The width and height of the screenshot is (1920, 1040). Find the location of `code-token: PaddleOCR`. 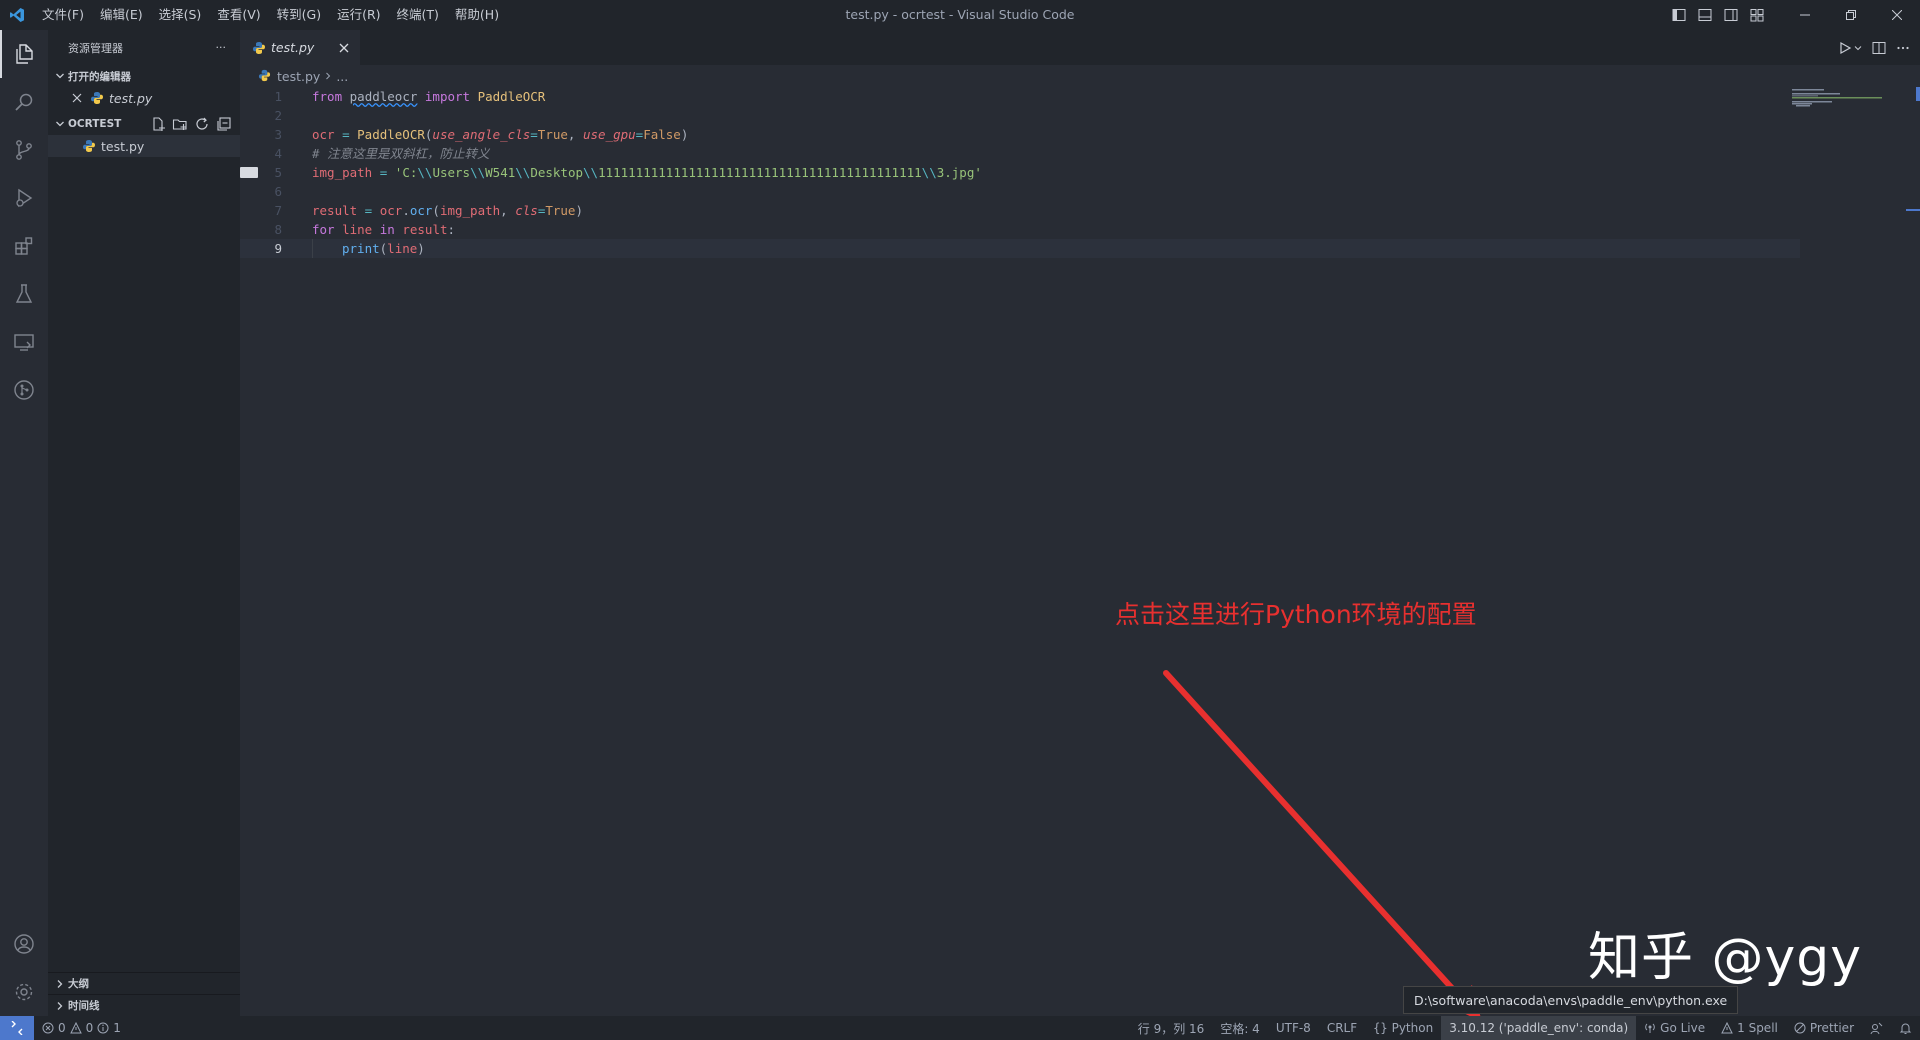

code-token: PaddleOCR is located at coordinates (511, 96).